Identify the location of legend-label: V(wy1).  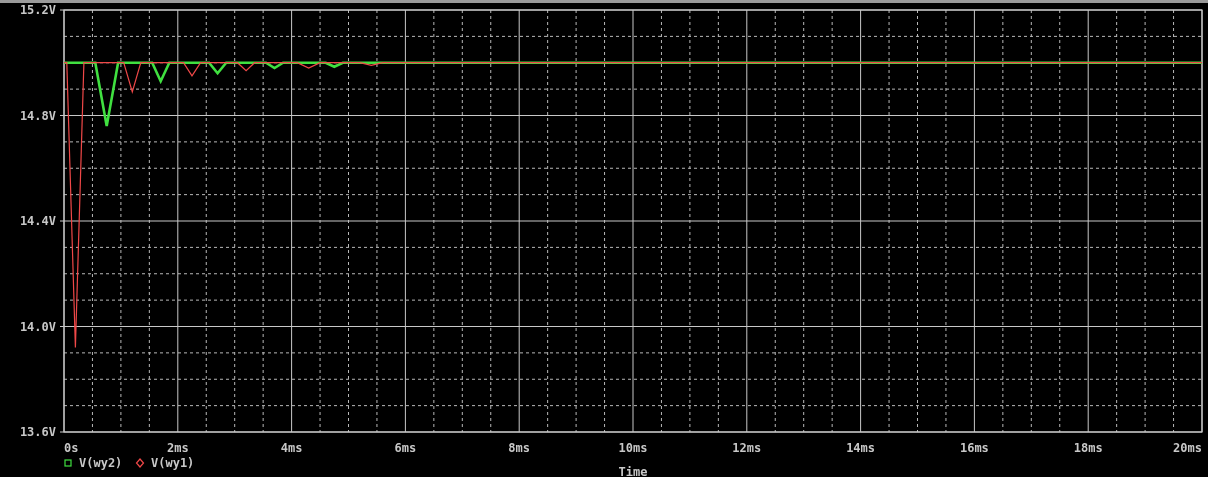
(173, 463).